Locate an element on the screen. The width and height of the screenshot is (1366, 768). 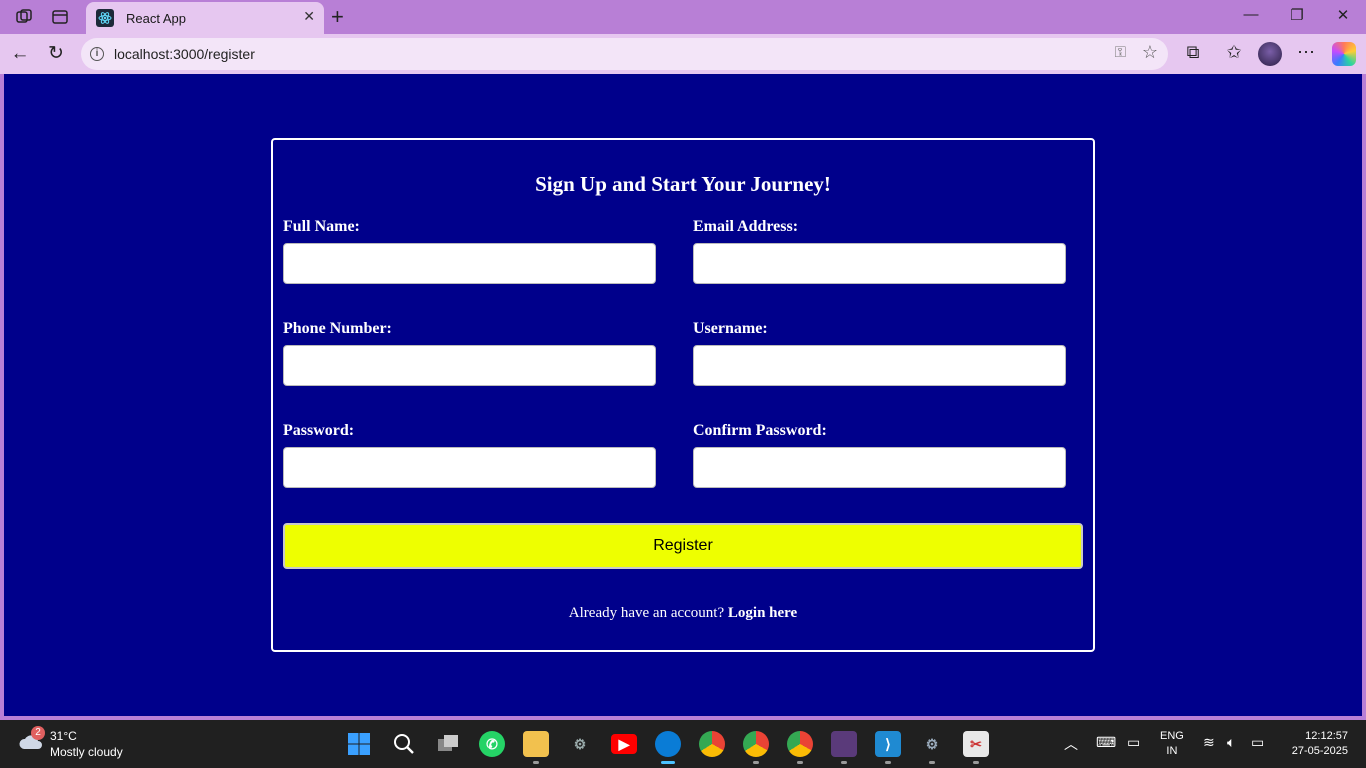
game-app-icon is located at coordinates (844, 747).